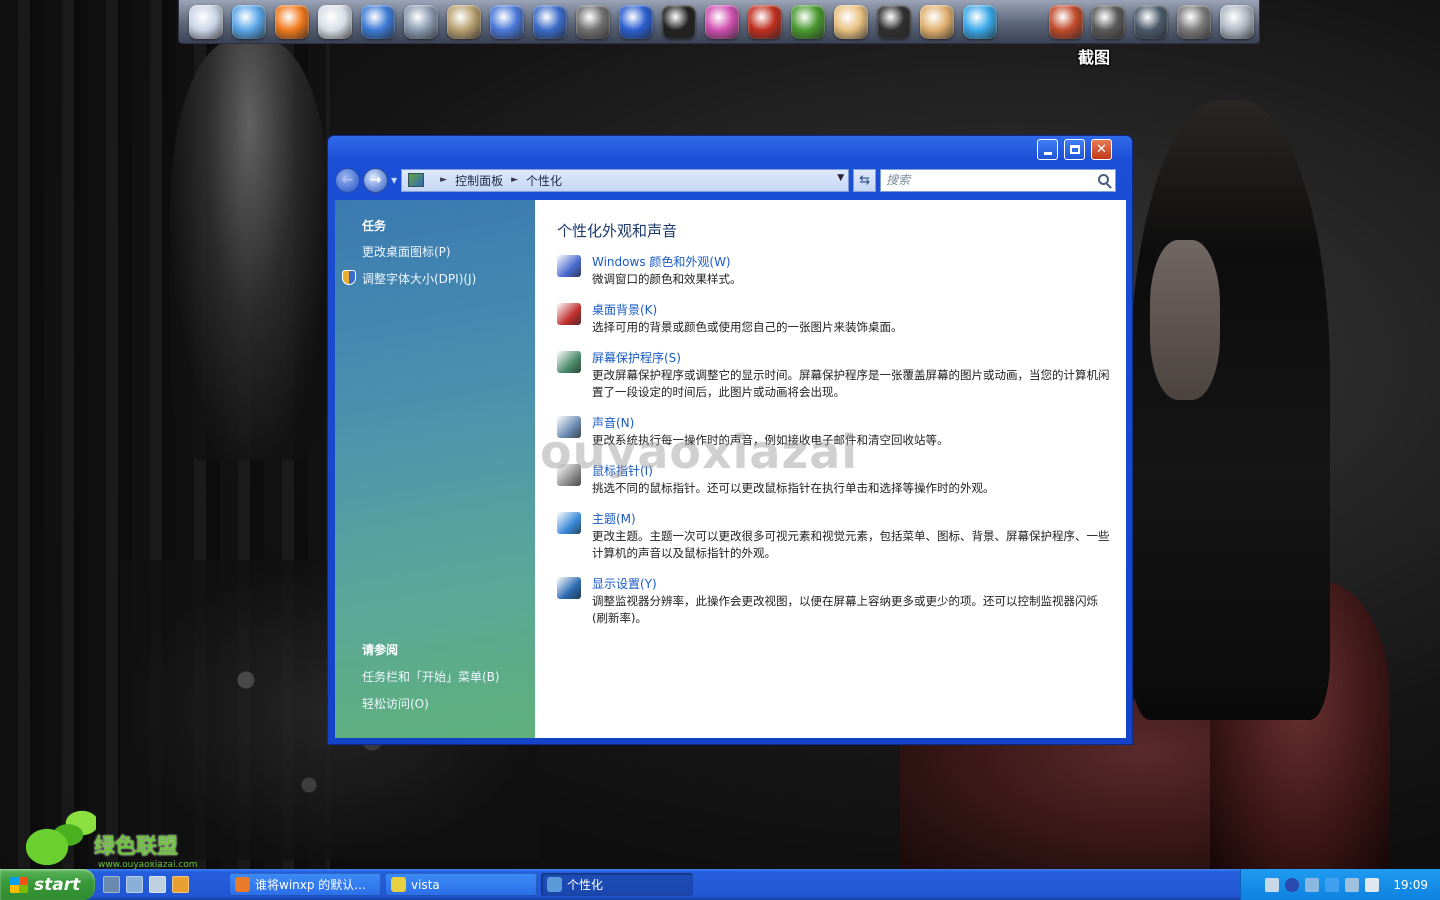  What do you see at coordinates (431, 676) in the screenshot?
I see `taskbar-start-menu-link: 任务栏和「开始」菜单(B)` at bounding box center [431, 676].